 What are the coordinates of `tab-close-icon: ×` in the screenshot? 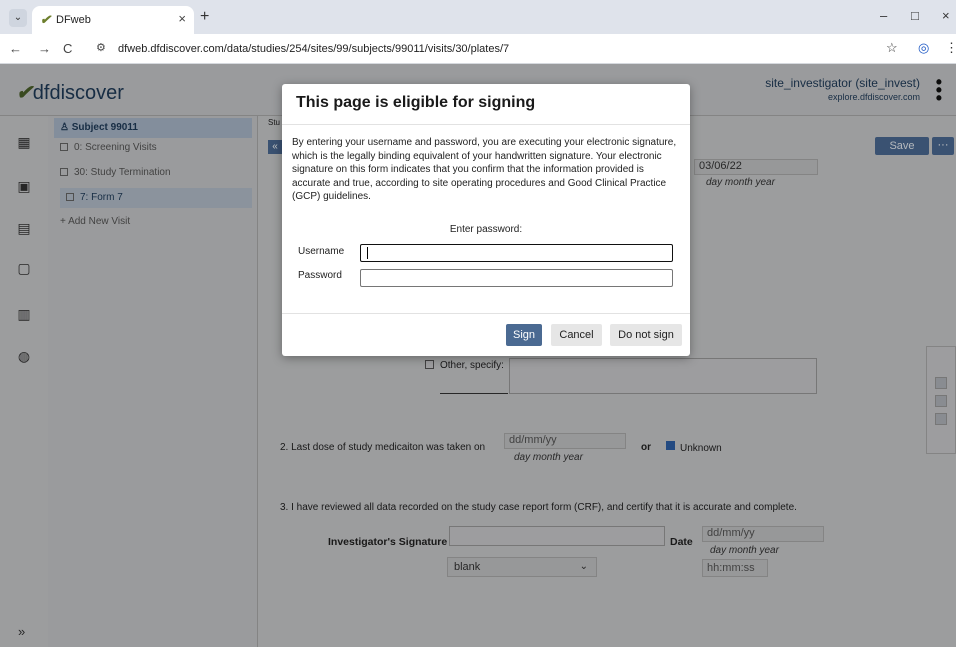 It's located at (182, 18).